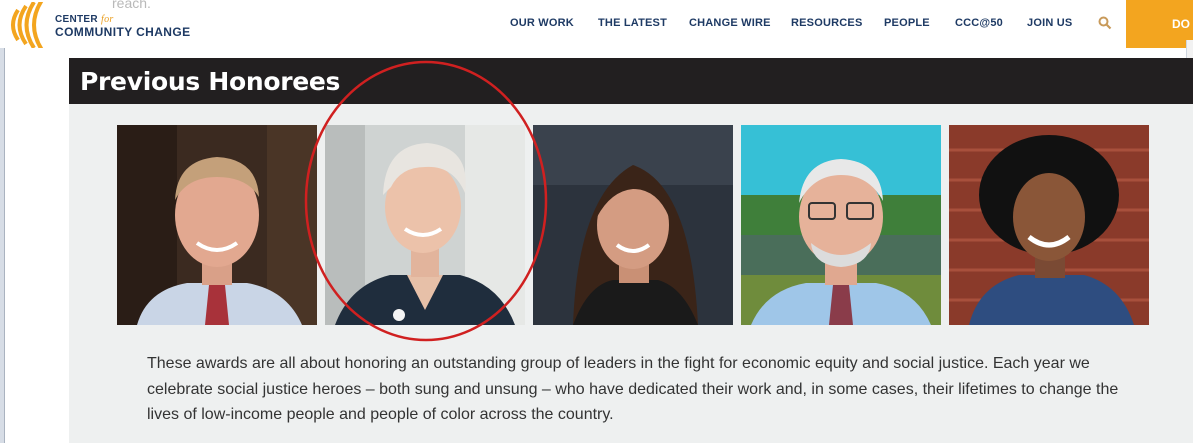 This screenshot has height=443, width=1193. Describe the element at coordinates (1105, 23) in the screenshot. I see `search-icon` at that location.